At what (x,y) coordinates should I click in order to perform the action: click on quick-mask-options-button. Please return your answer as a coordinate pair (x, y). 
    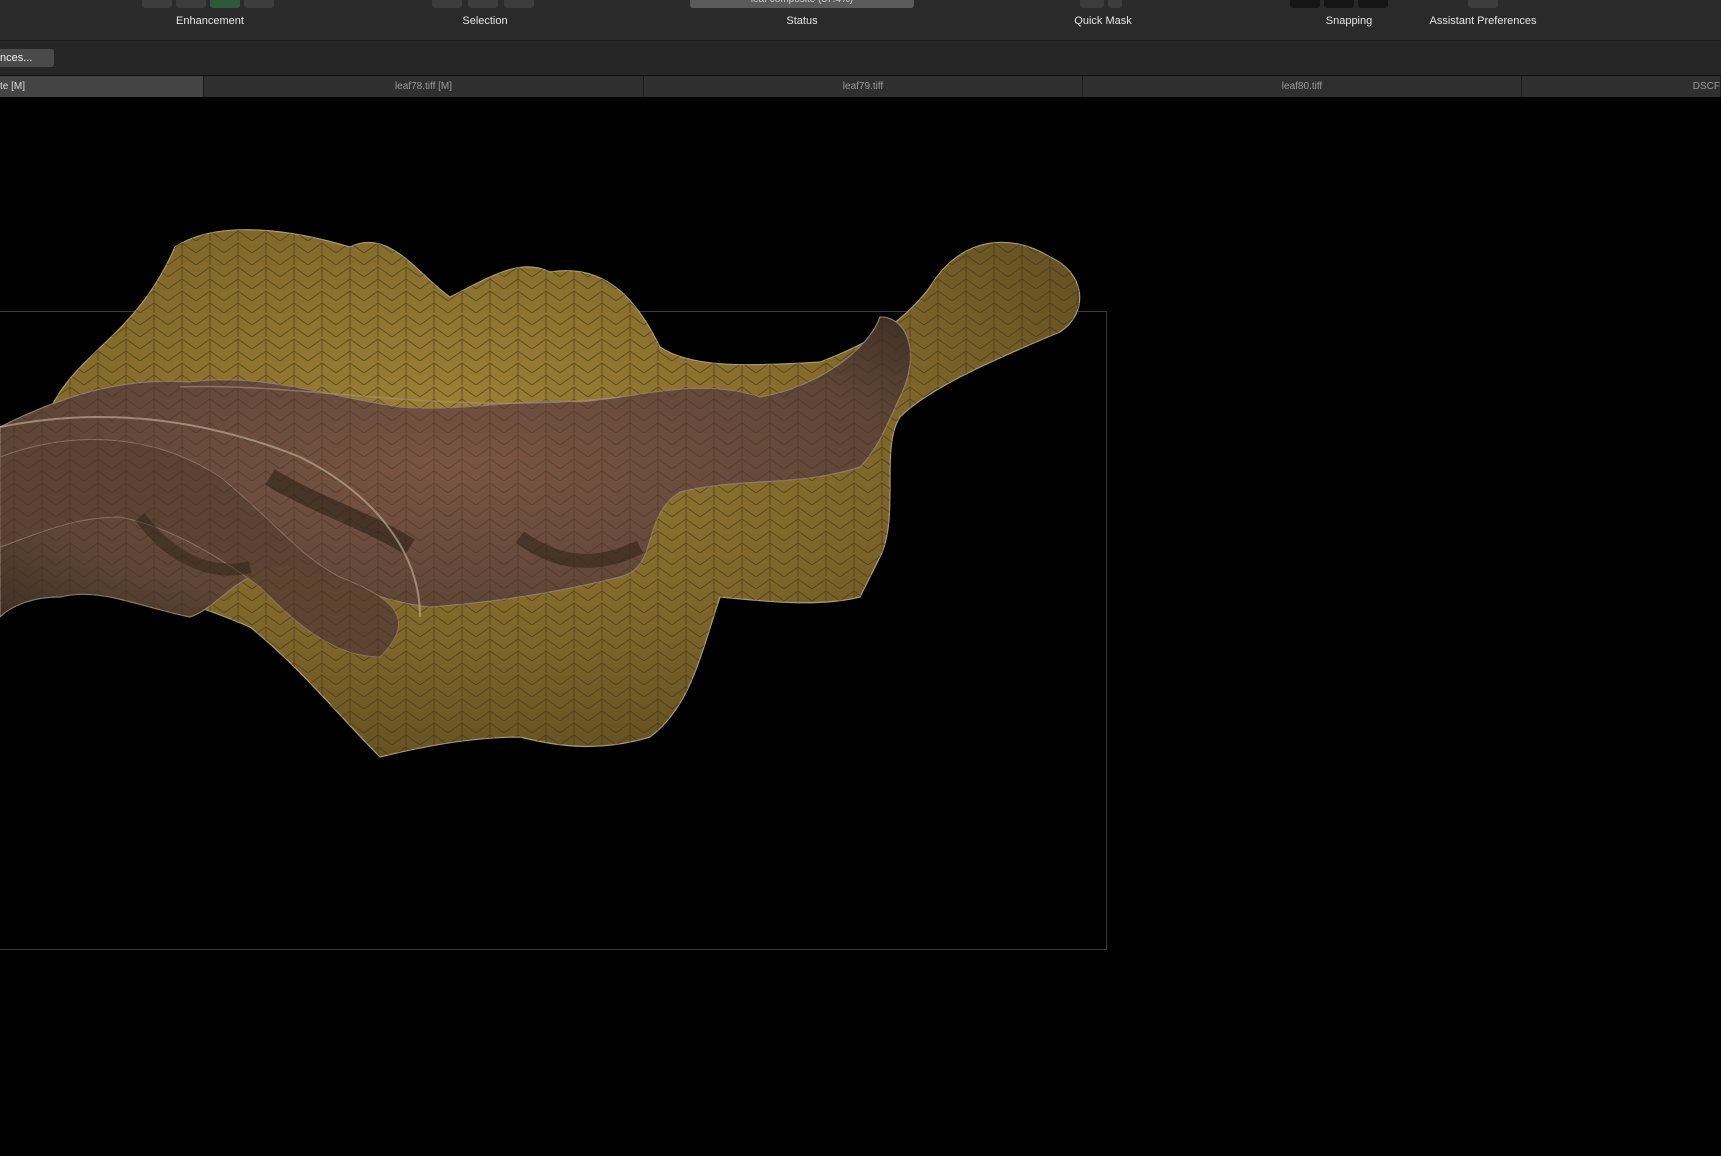
    Looking at the image, I should click on (1115, 4).